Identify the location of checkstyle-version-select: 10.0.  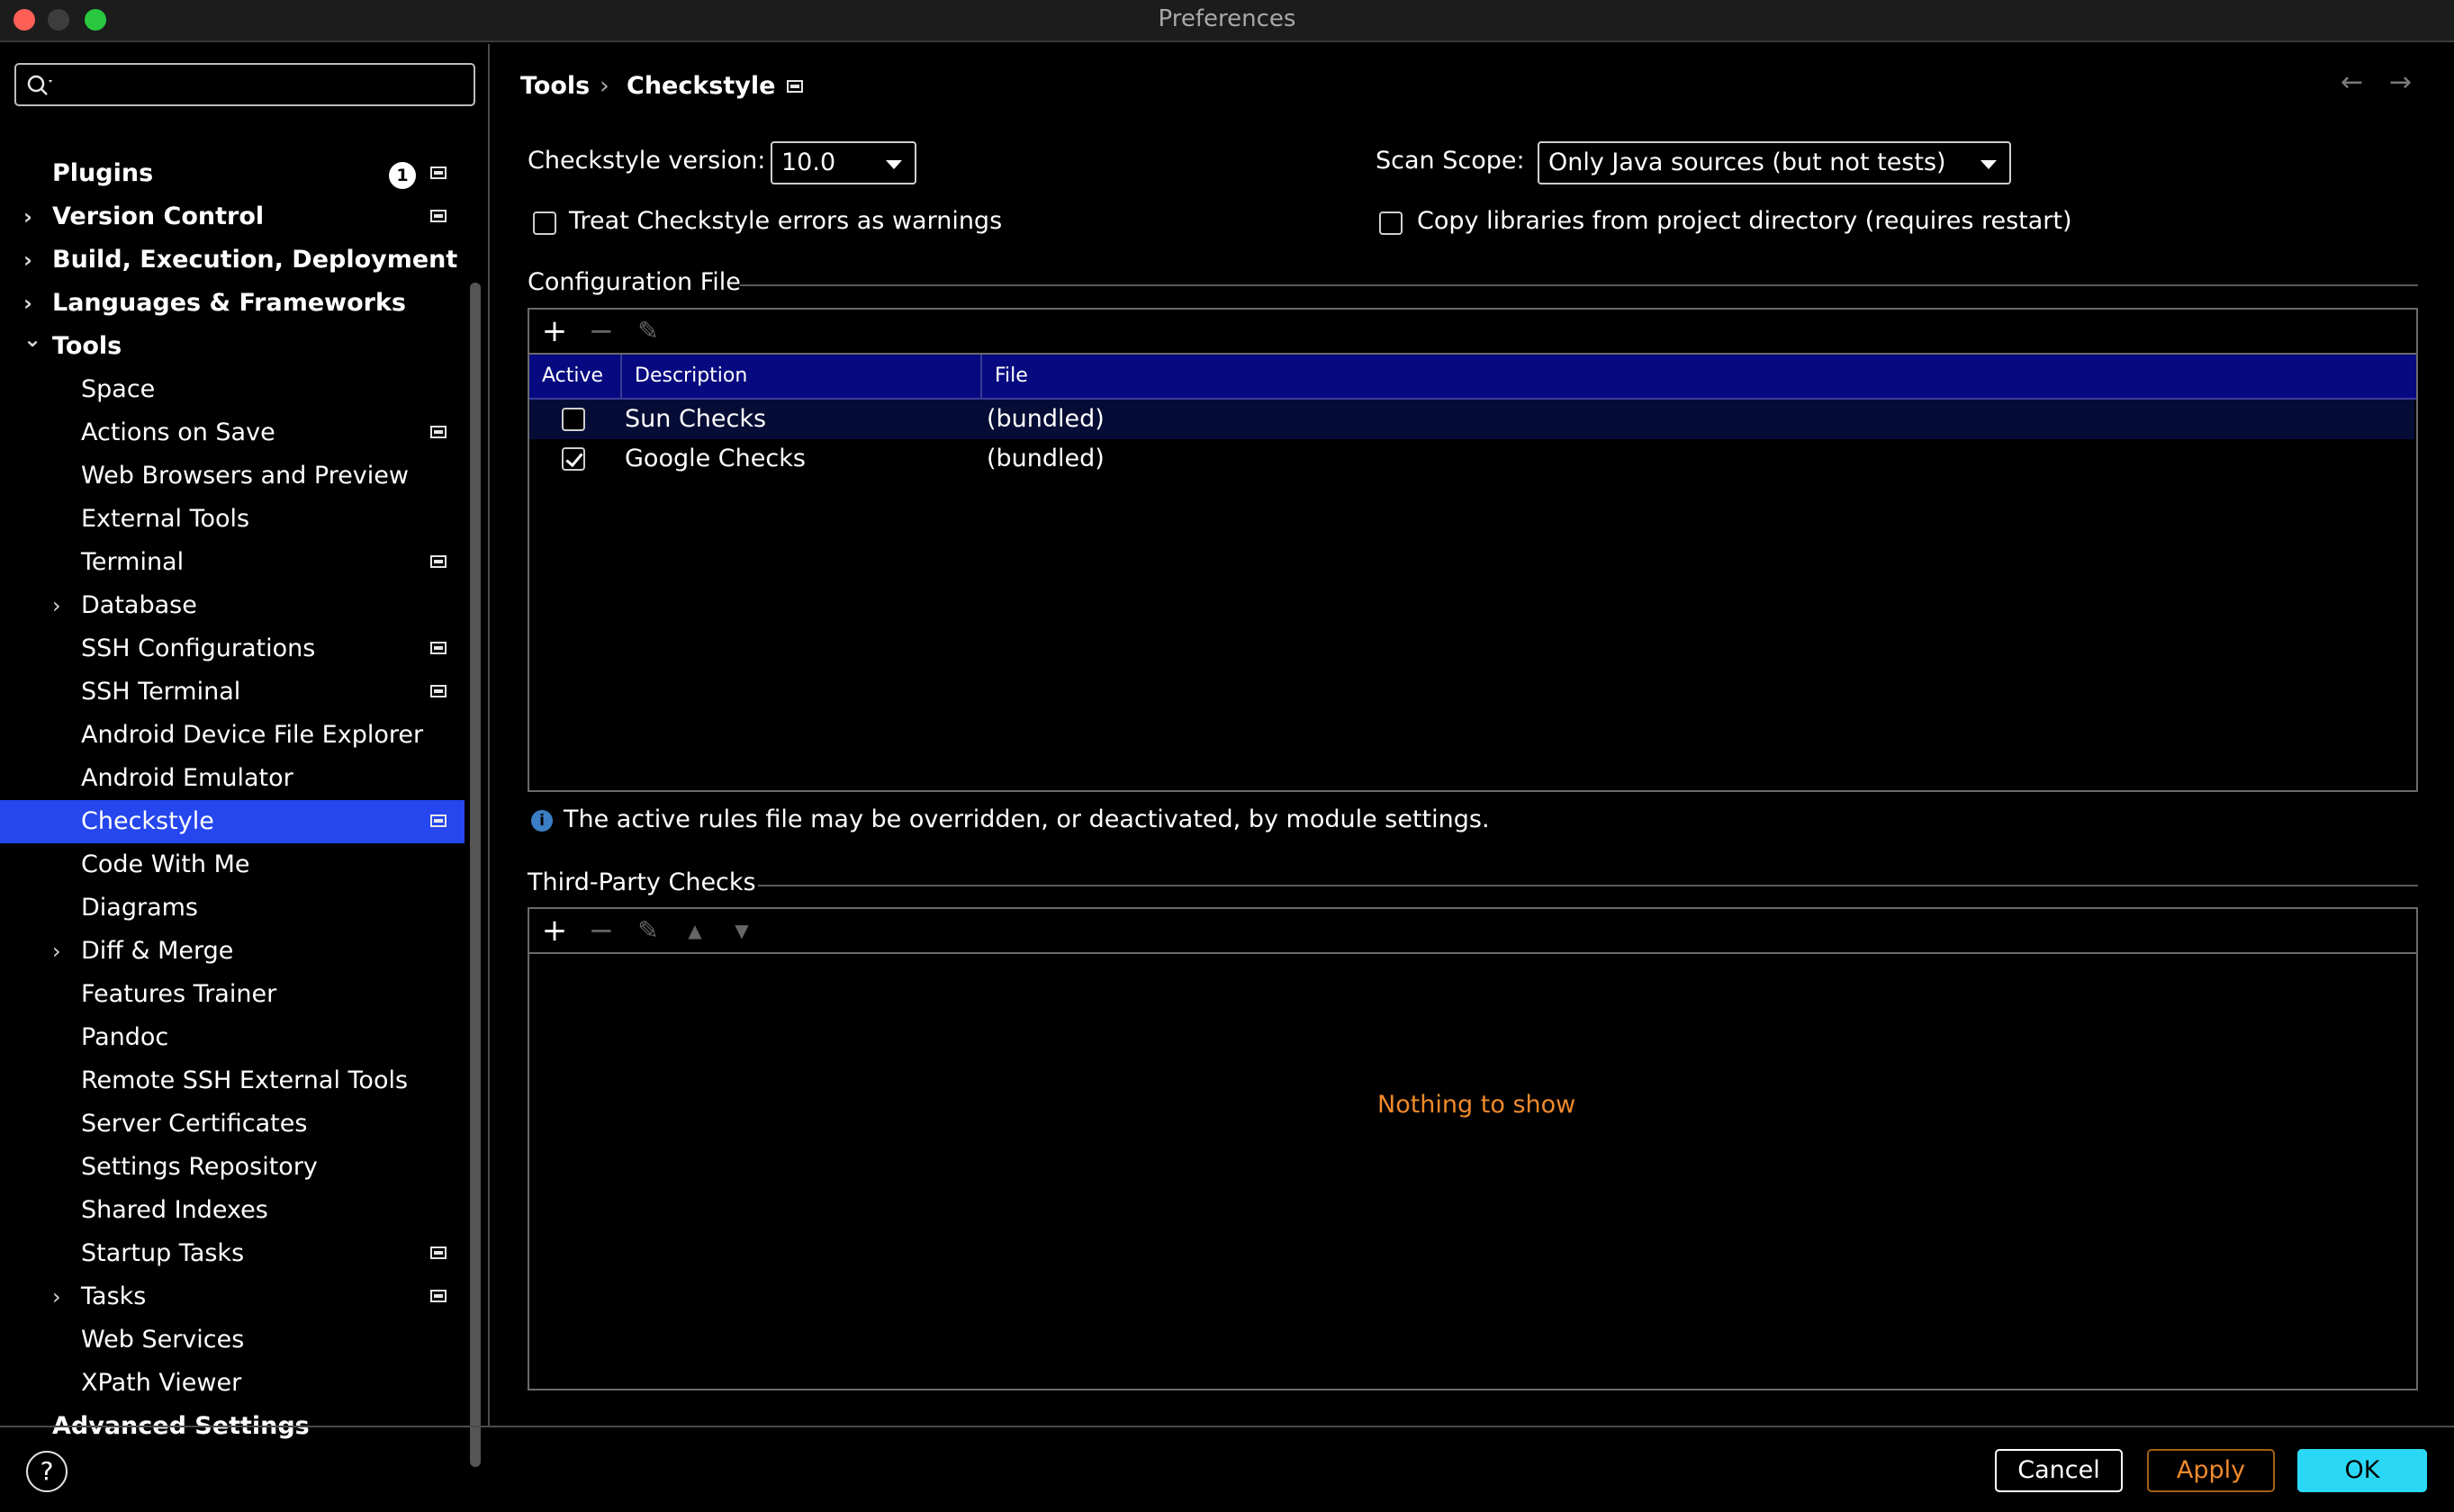
(843, 163).